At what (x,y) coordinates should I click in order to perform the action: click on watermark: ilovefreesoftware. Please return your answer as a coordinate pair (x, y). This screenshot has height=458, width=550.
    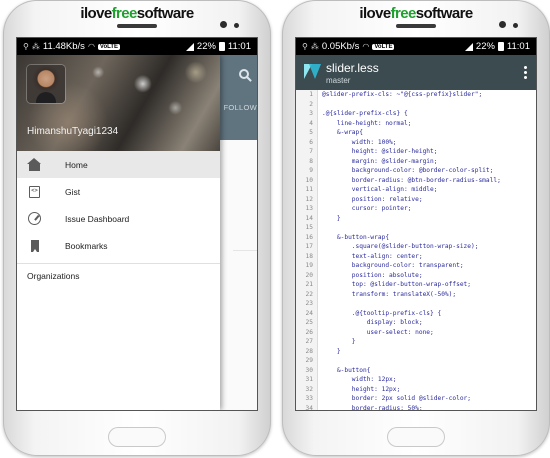
    Looking at the image, I should click on (137, 13).